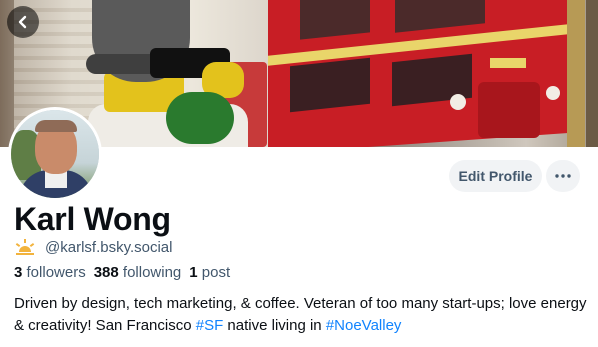  What do you see at coordinates (92, 219) in the screenshot?
I see `display-name: Karl Wong` at bounding box center [92, 219].